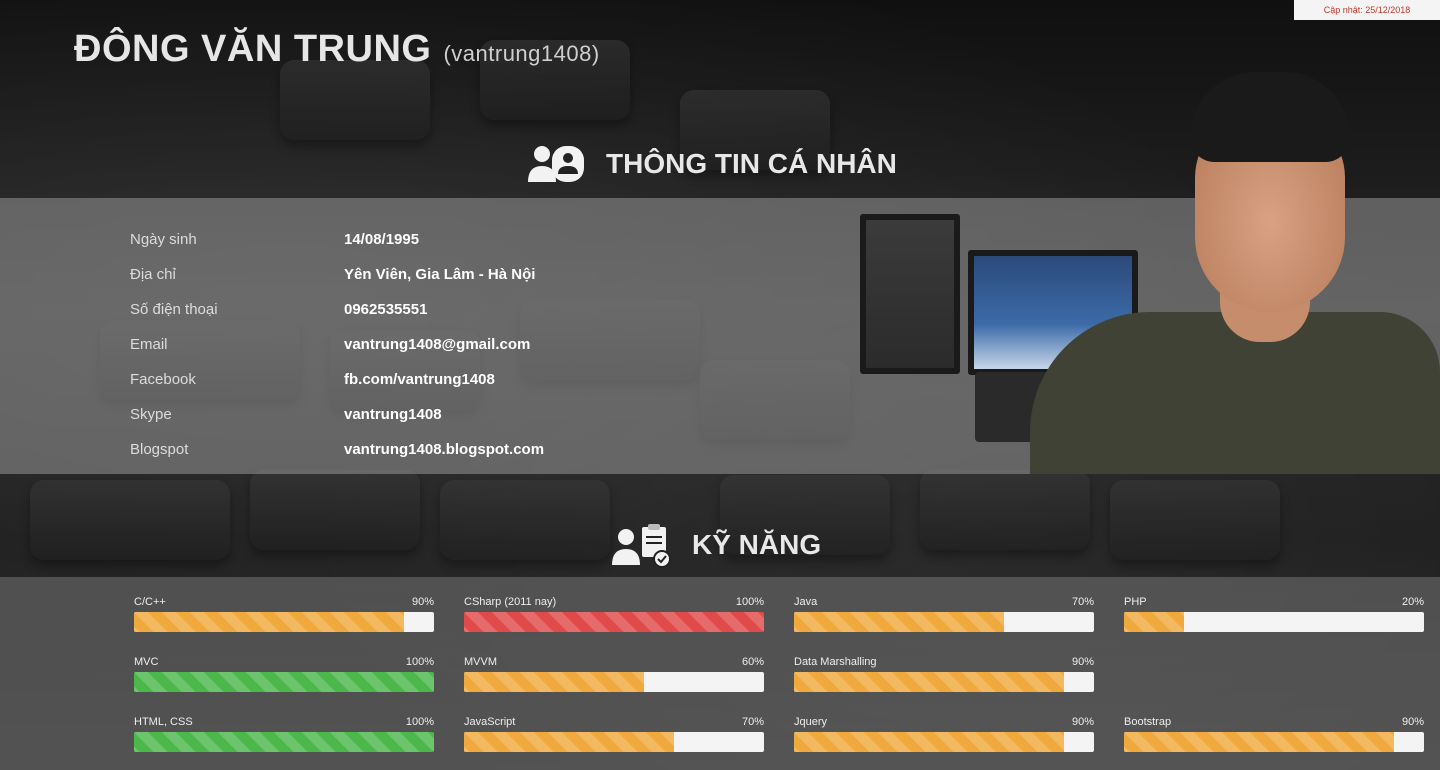  I want to click on skill-item: JavaScript 70%, so click(614, 743).